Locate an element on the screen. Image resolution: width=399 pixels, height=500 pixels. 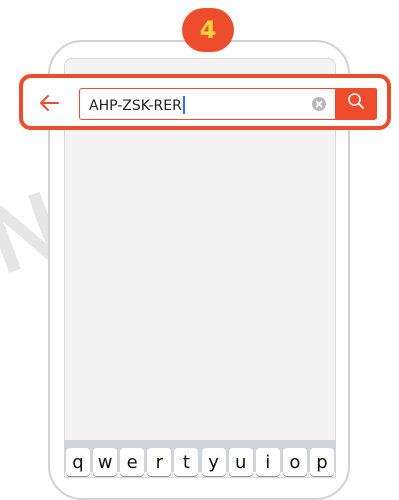
search-bar-highlight: AHP-ZSK-RER is located at coordinates (205, 102).